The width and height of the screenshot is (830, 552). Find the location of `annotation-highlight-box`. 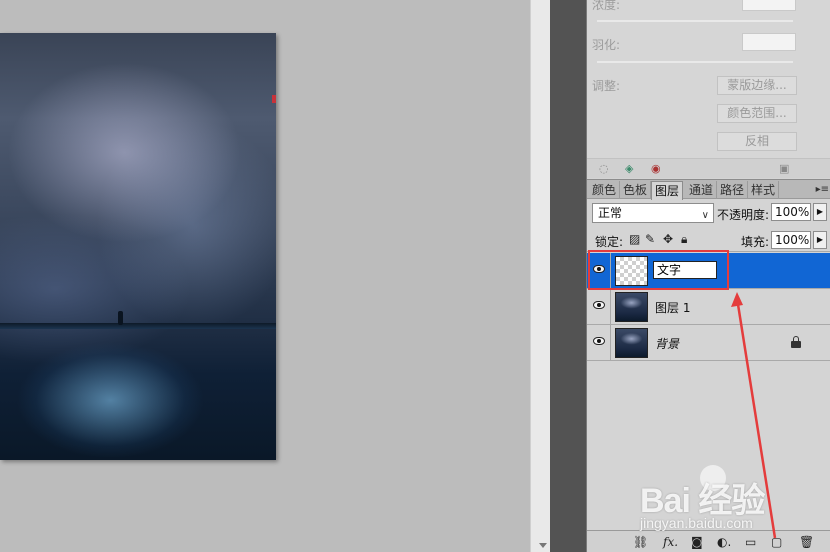

annotation-highlight-box is located at coordinates (658, 270).